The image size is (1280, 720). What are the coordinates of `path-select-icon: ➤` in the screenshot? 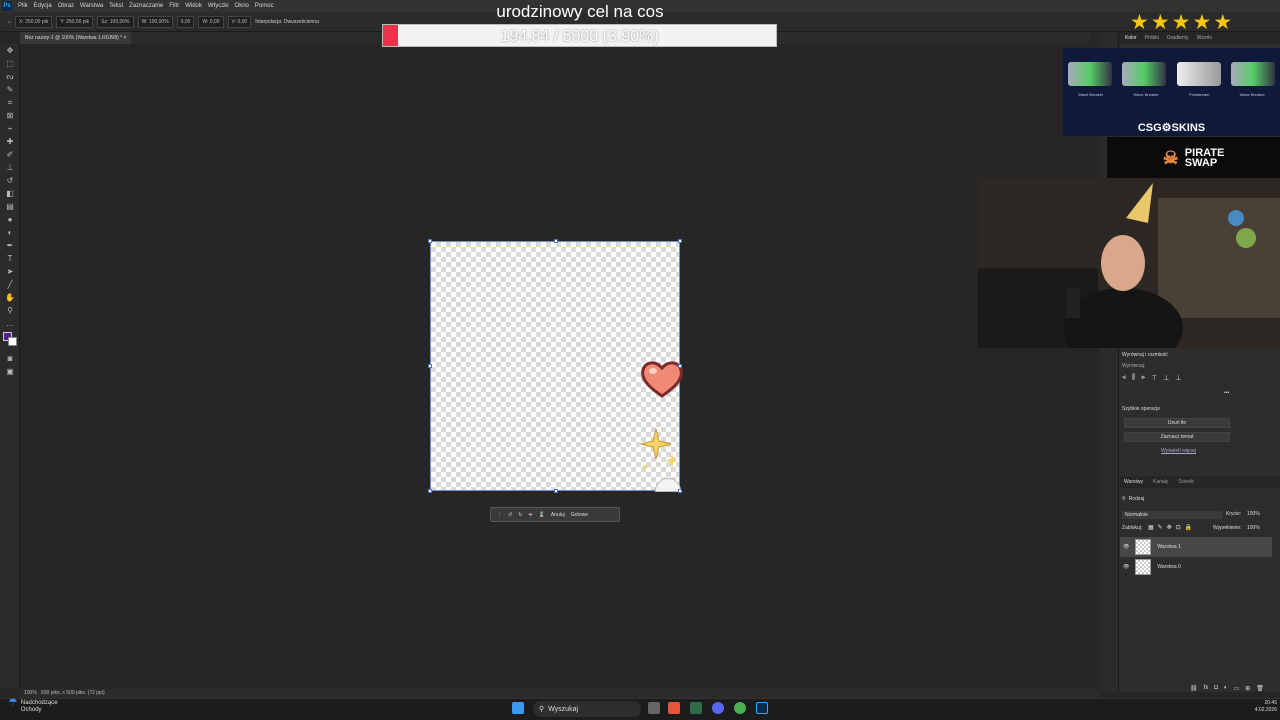 It's located at (10, 271).